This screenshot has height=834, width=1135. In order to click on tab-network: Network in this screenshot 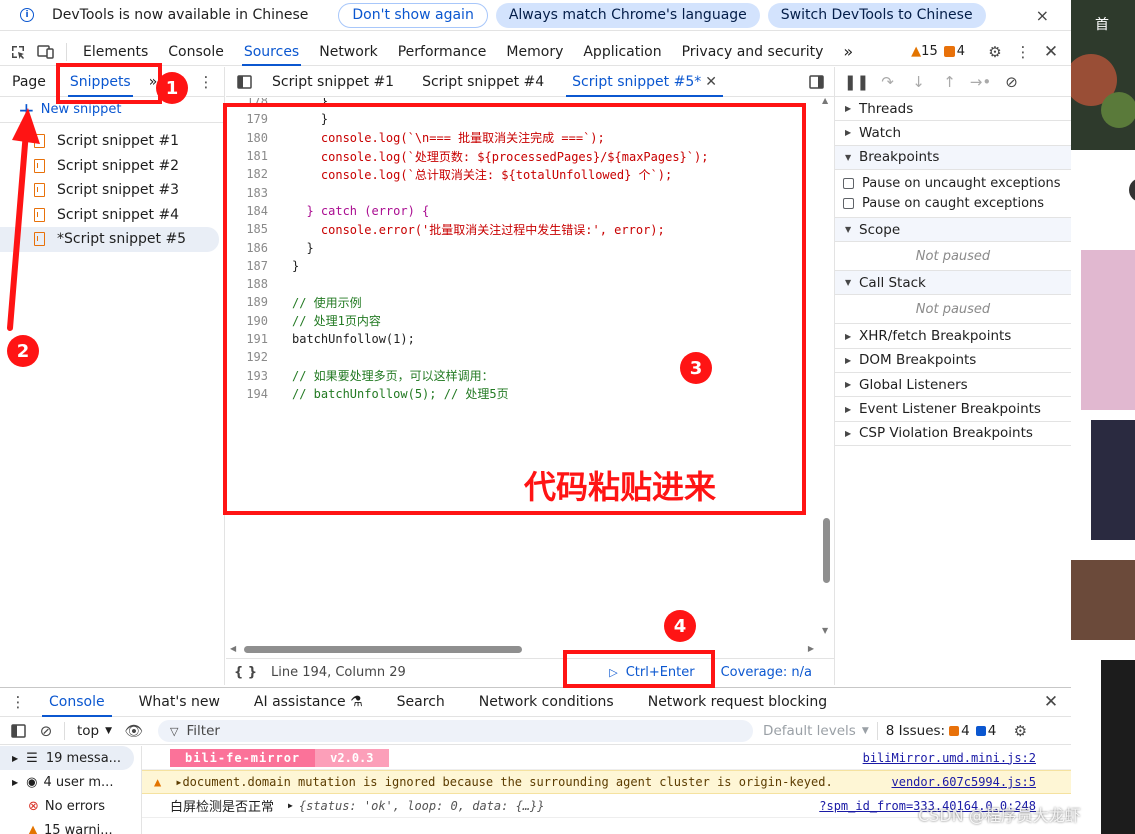, I will do `click(348, 52)`.